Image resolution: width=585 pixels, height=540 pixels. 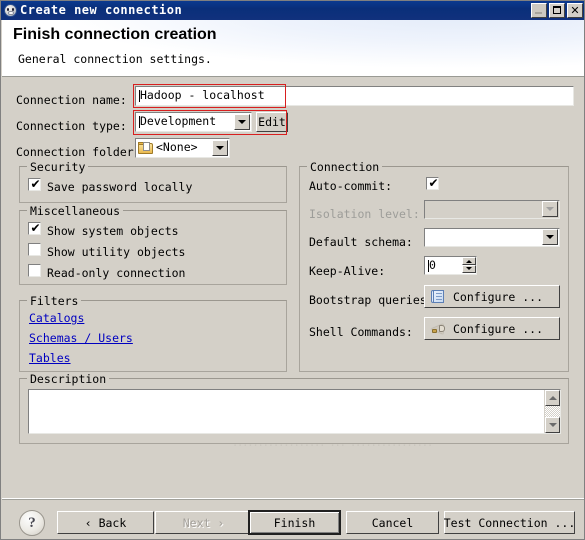 What do you see at coordinates (552, 411) in the screenshot?
I see `description-scrollbar` at bounding box center [552, 411].